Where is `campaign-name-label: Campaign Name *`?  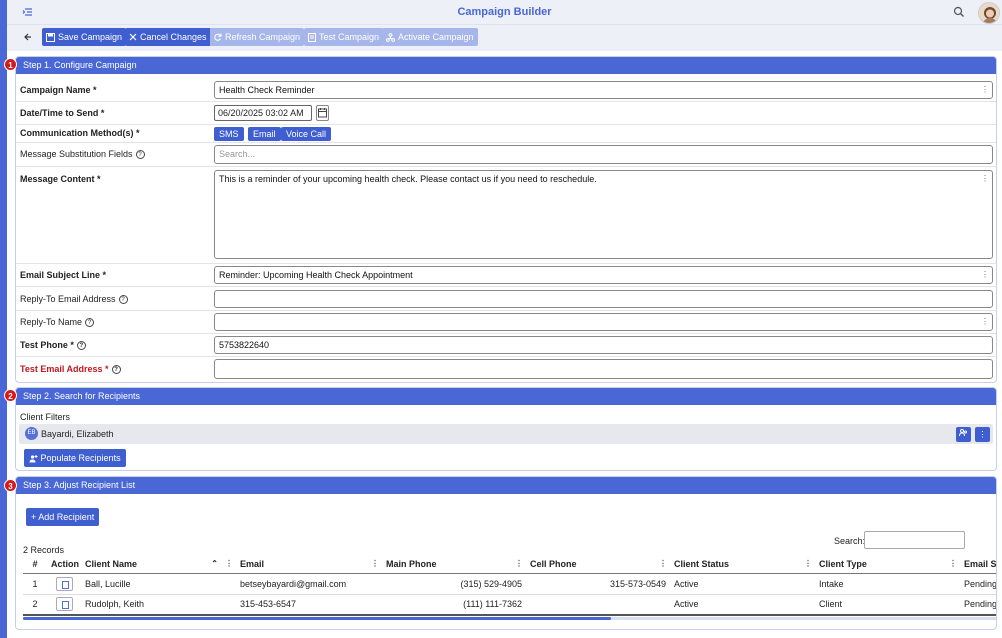
campaign-name-label: Campaign Name * is located at coordinates (58, 90).